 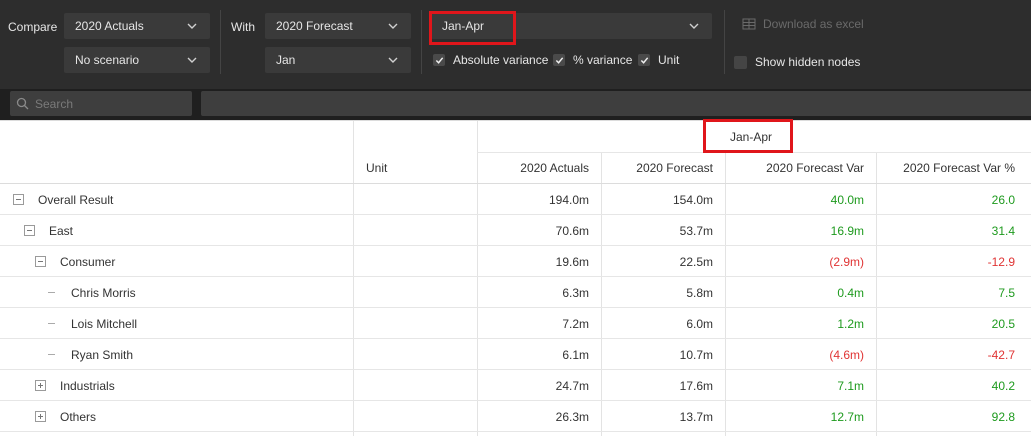 What do you see at coordinates (795, 168) in the screenshot?
I see `column-header-forecast-var: 2020 Forecast Var` at bounding box center [795, 168].